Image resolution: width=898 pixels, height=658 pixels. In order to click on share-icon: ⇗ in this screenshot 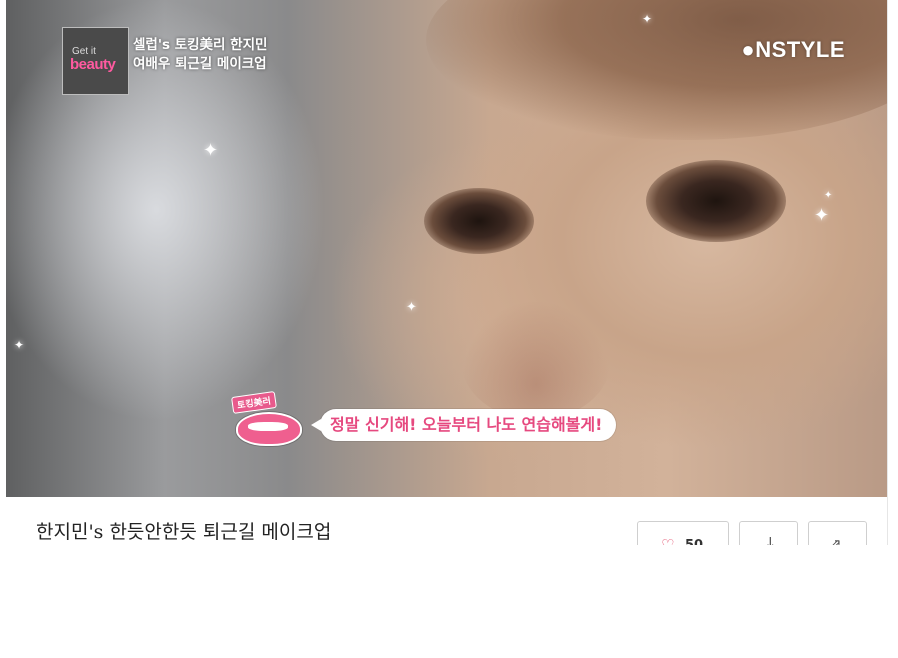, I will do `click(835, 540)`.